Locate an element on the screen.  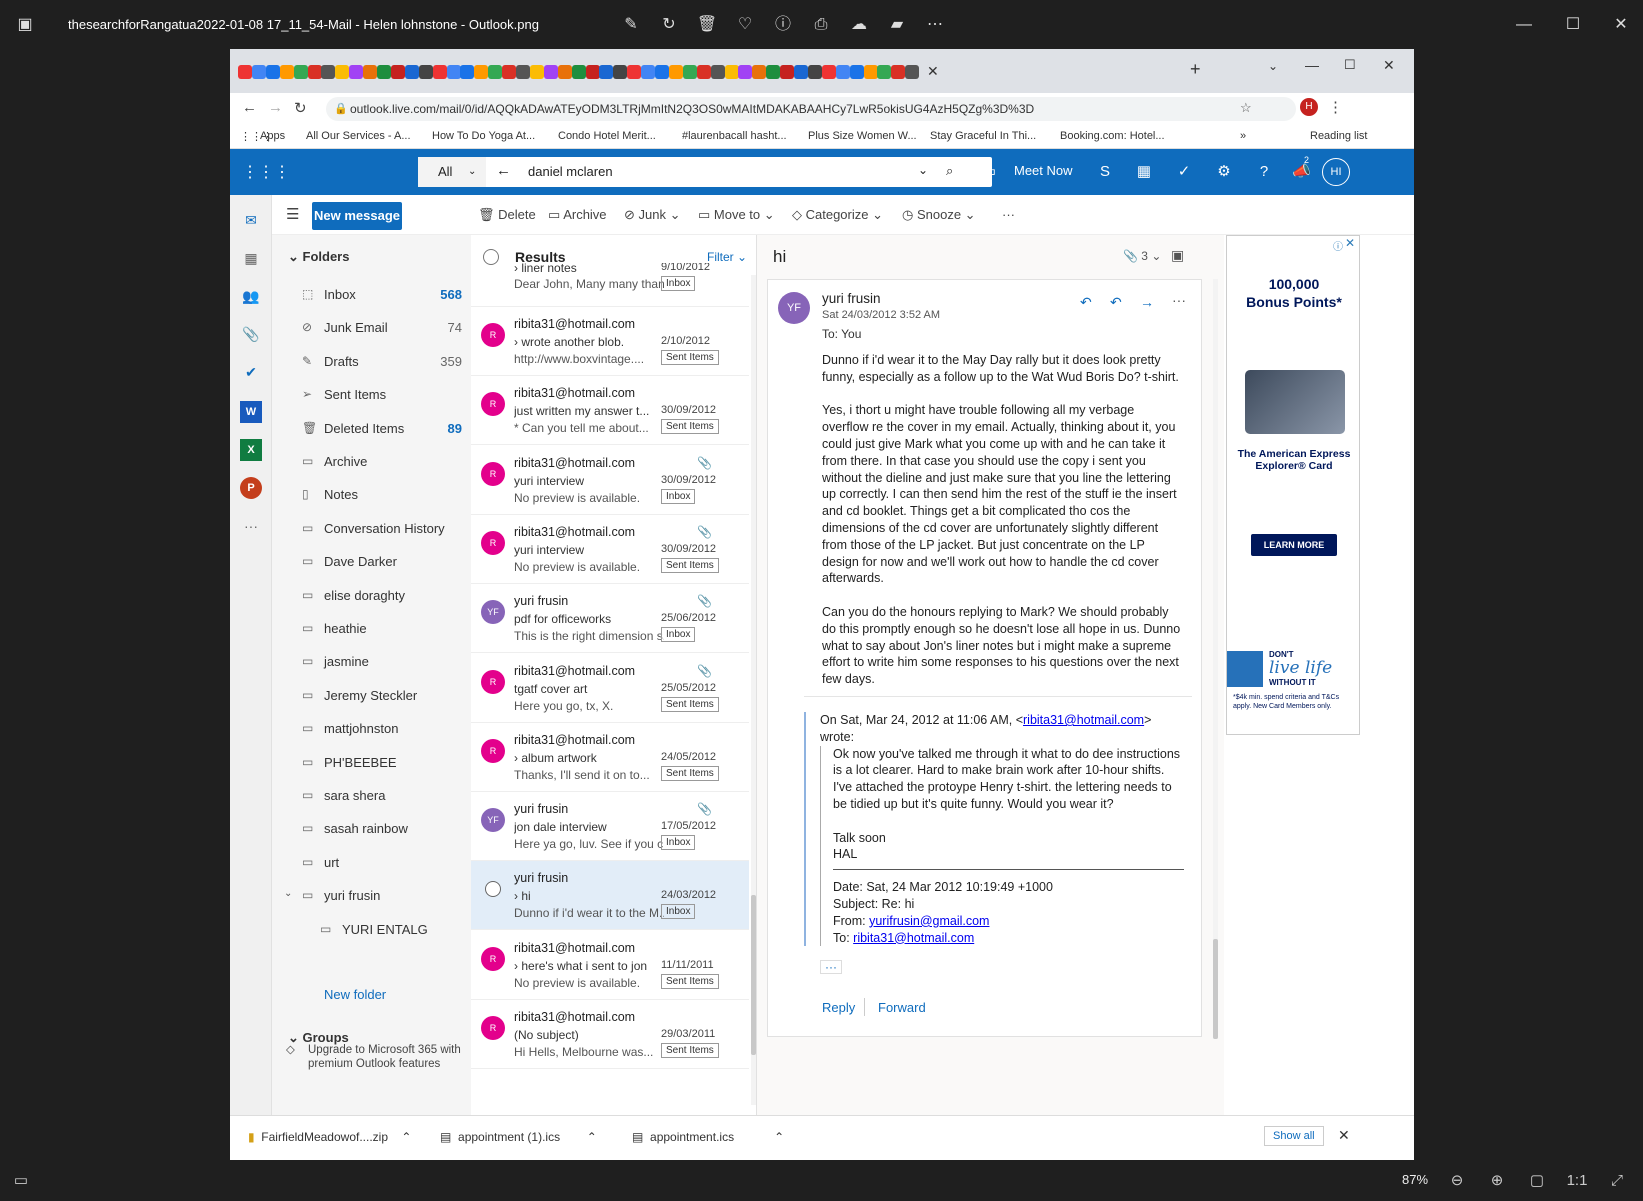
list-scrollbar is located at coordinates (753, 690).